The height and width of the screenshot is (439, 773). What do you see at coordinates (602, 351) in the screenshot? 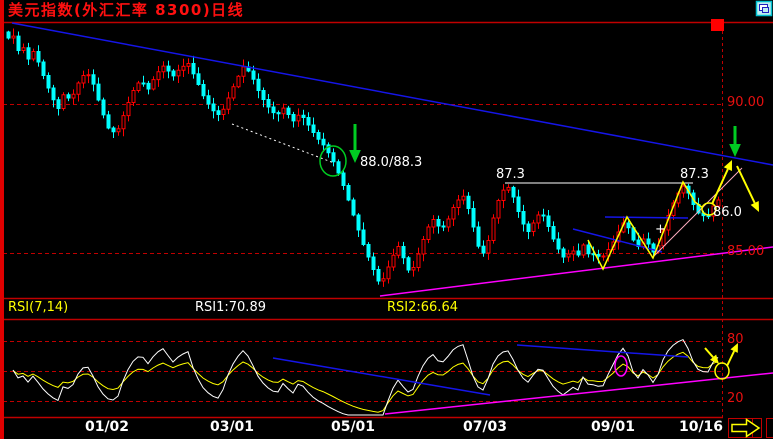
I see `rsi-blue-b` at bounding box center [602, 351].